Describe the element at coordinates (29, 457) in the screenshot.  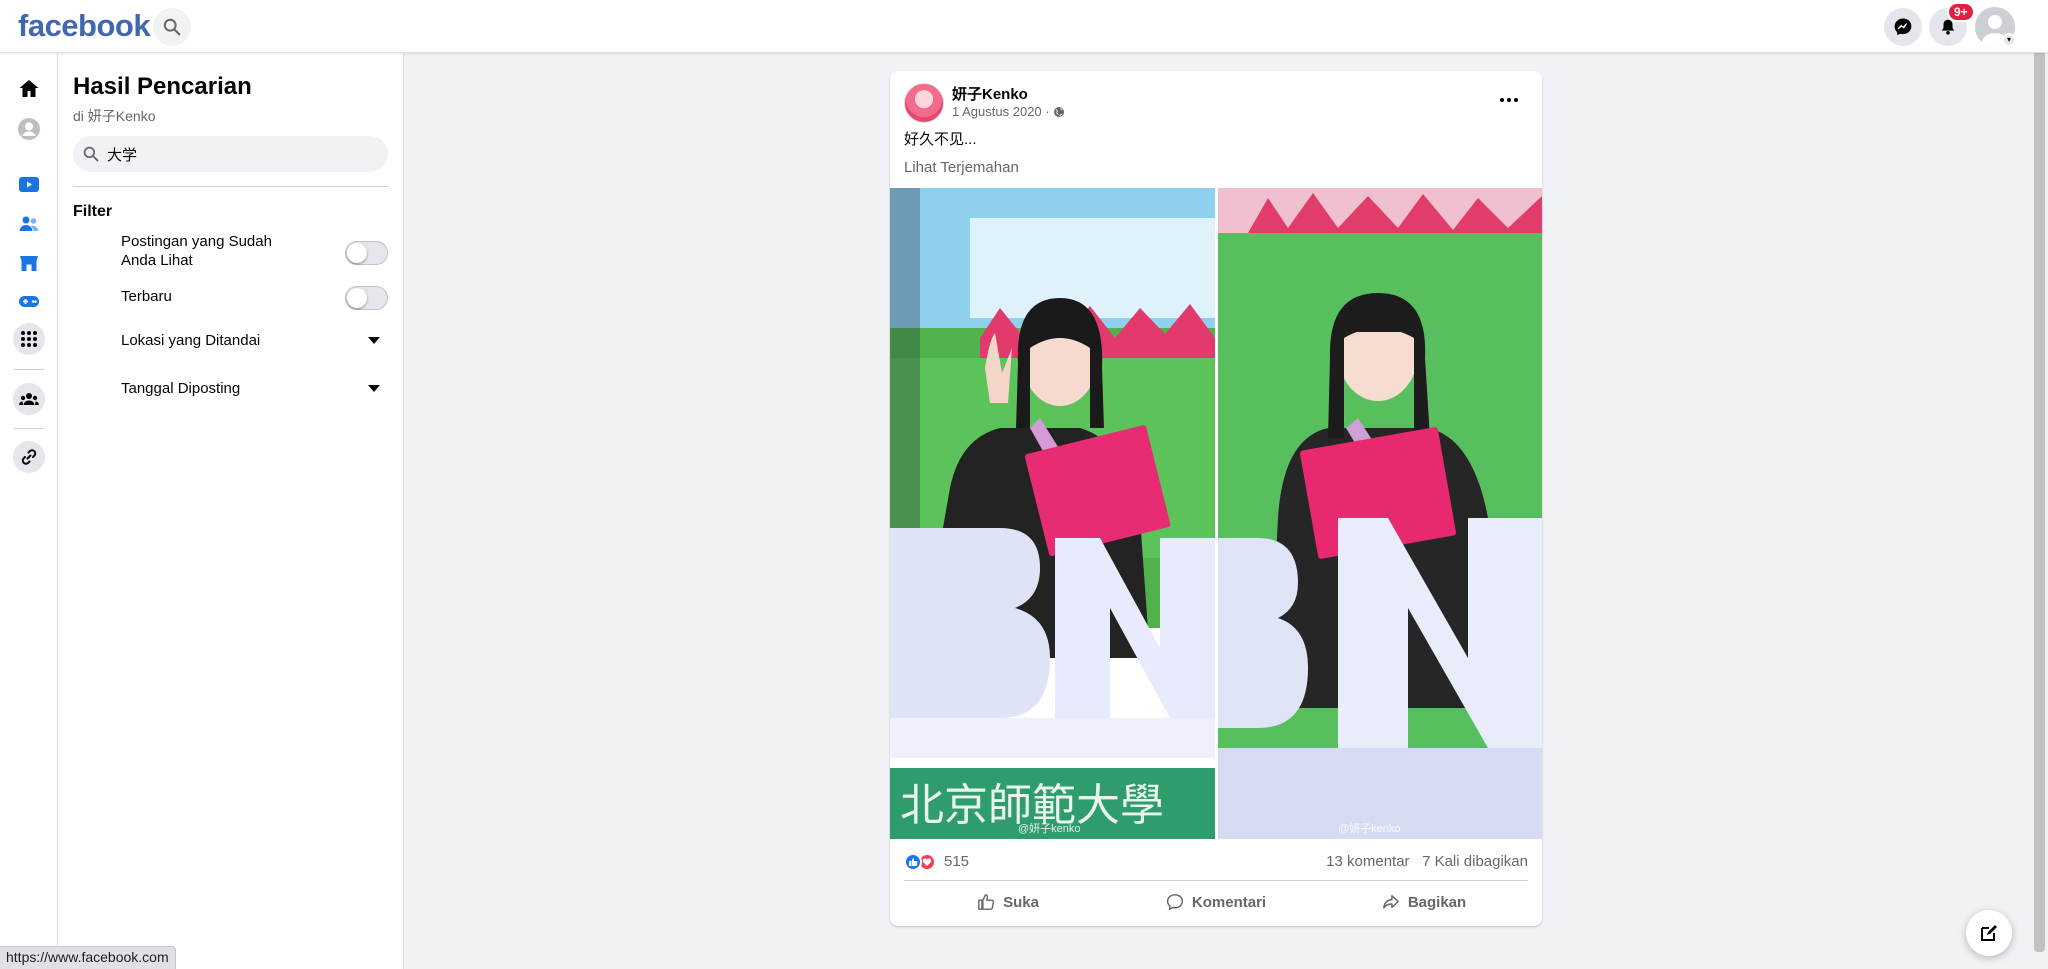
I see `link-icon` at that location.